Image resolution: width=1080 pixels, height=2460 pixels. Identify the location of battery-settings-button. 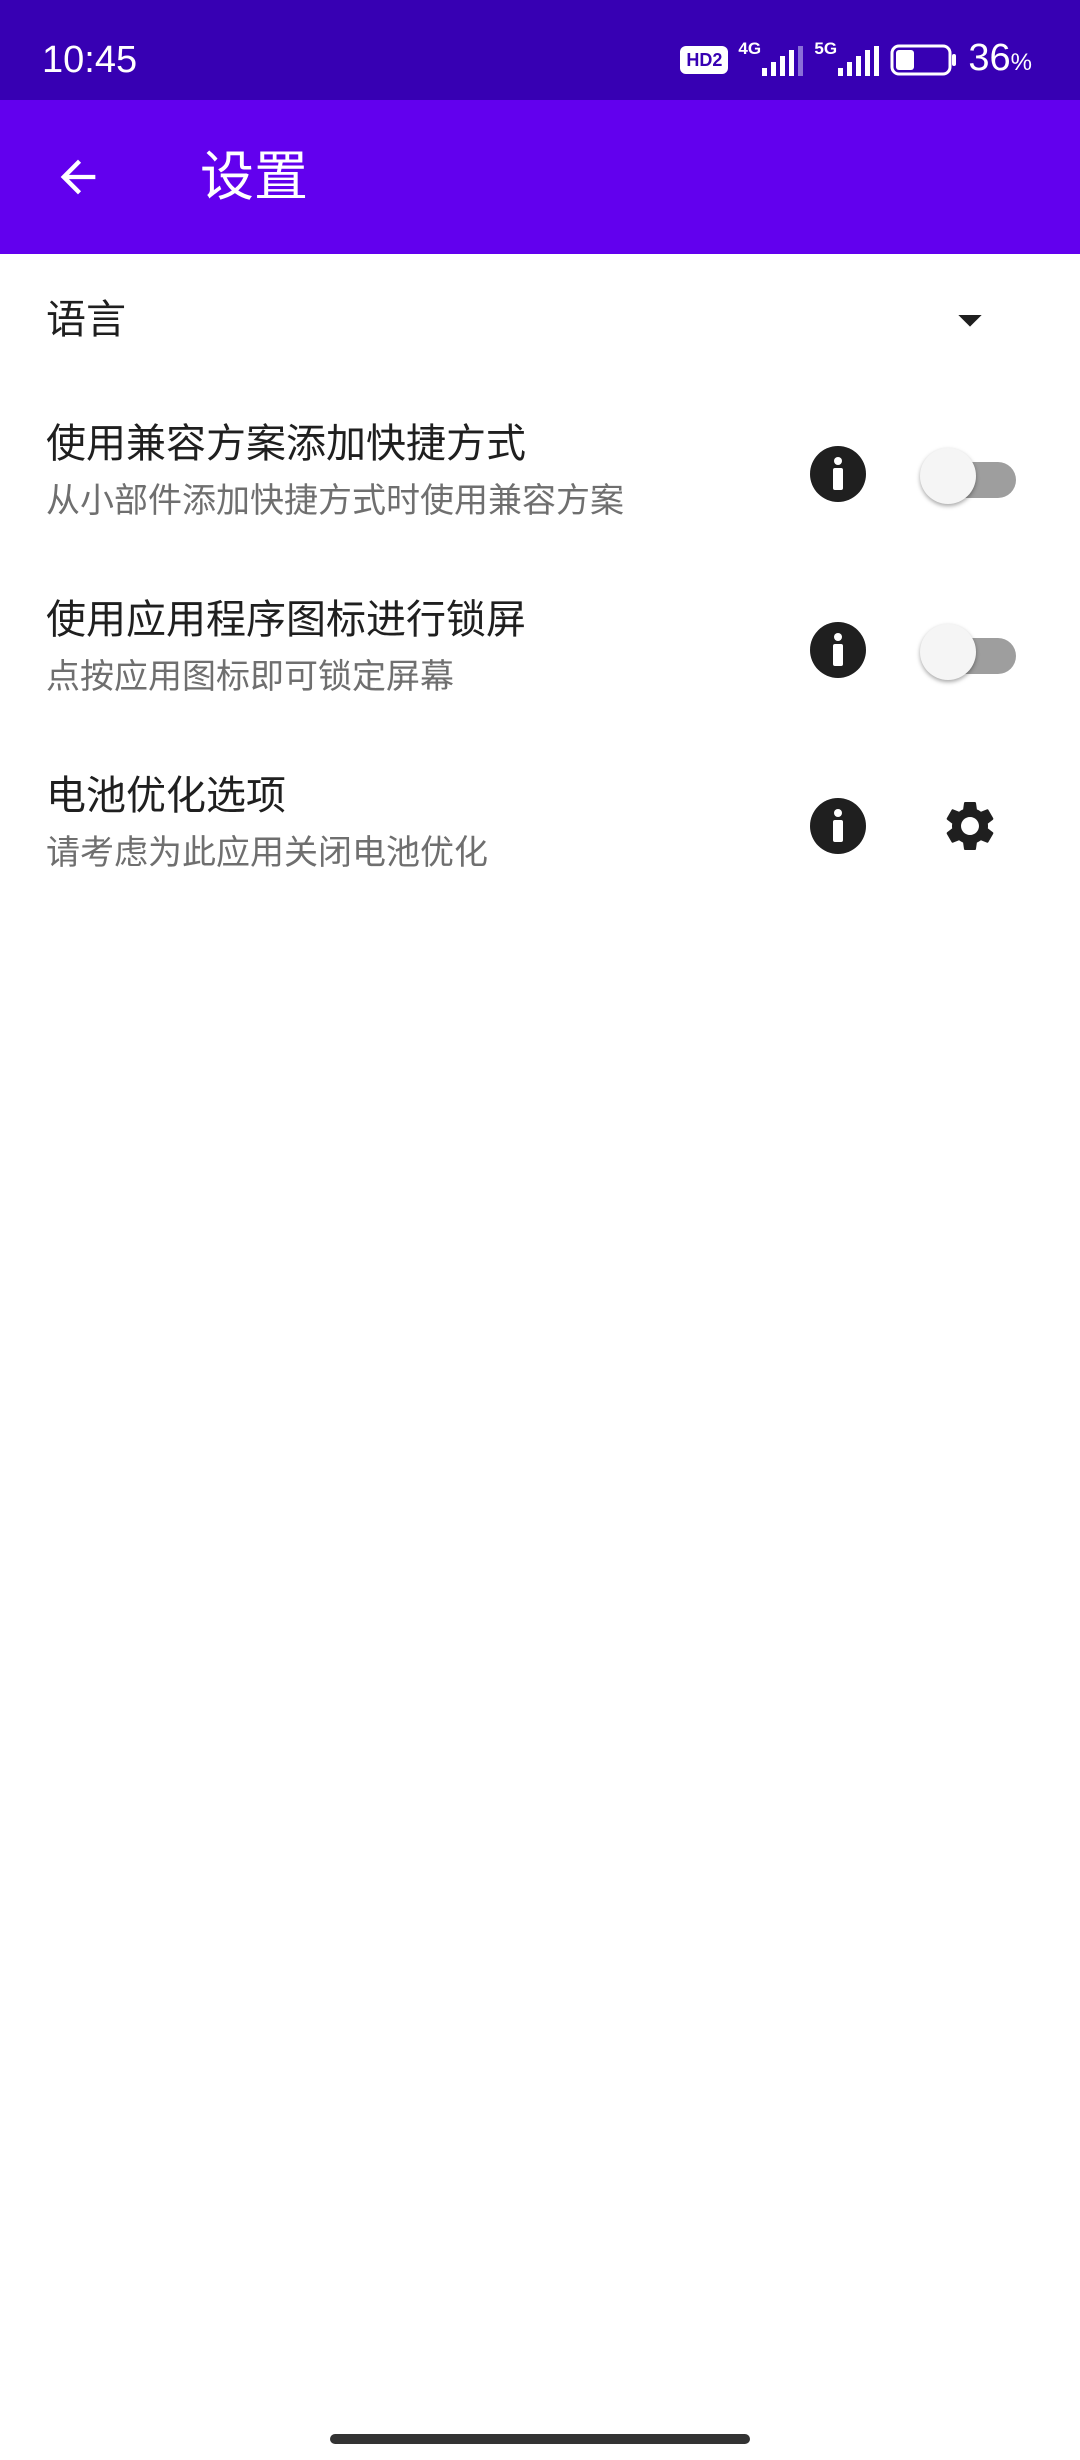
(970, 826).